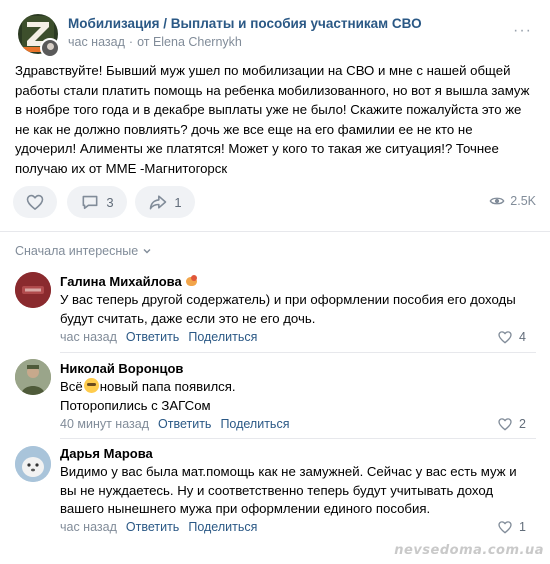  I want to click on comment-author-name: Николай Воронцов, so click(121, 368).